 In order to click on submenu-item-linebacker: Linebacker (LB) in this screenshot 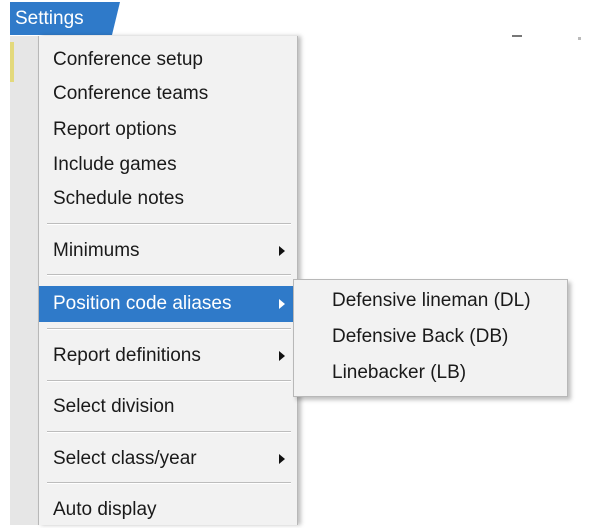, I will do `click(430, 373)`.